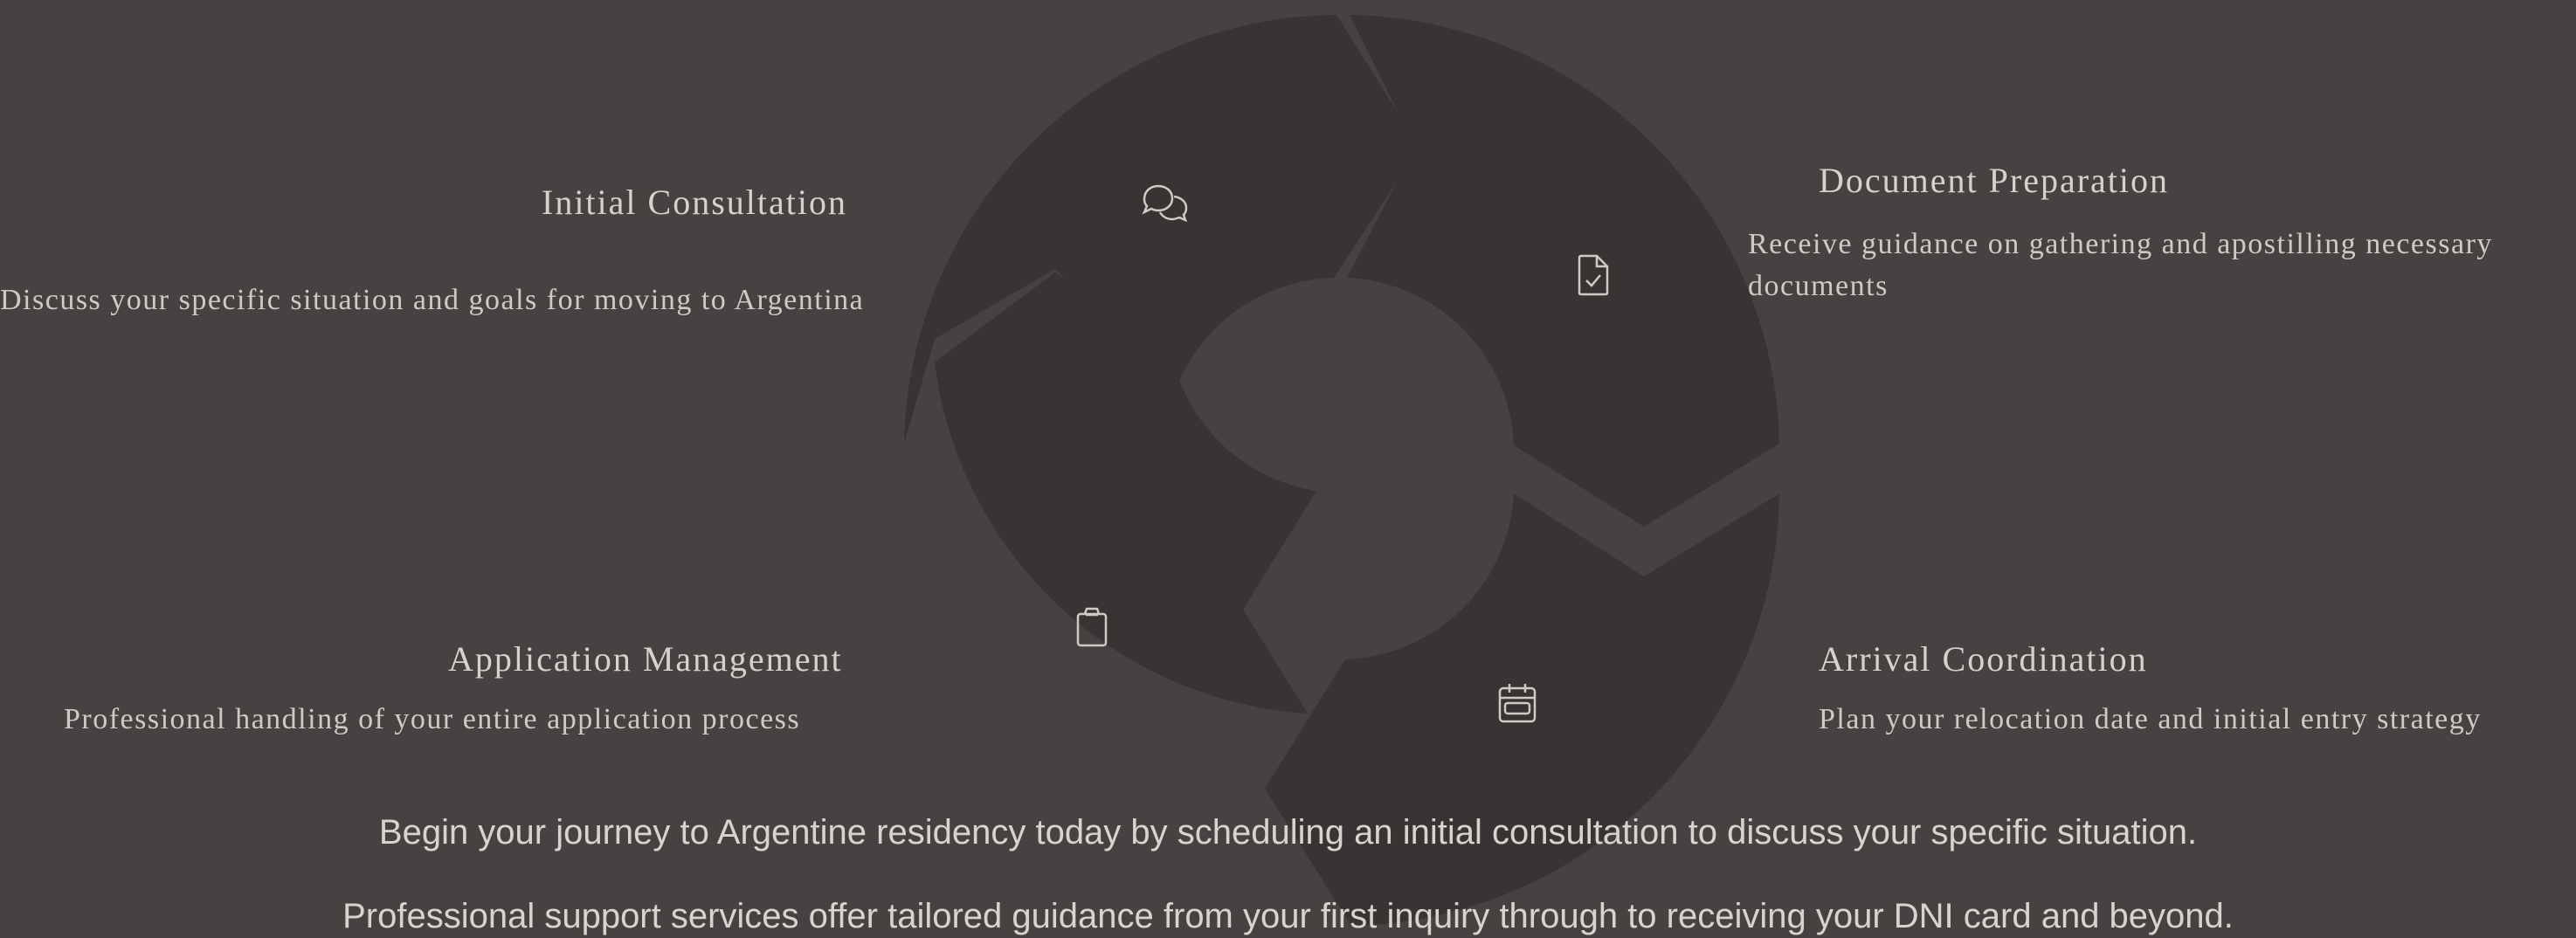 The width and height of the screenshot is (2576, 938). What do you see at coordinates (1517, 704) in the screenshot?
I see `calendar-icon` at bounding box center [1517, 704].